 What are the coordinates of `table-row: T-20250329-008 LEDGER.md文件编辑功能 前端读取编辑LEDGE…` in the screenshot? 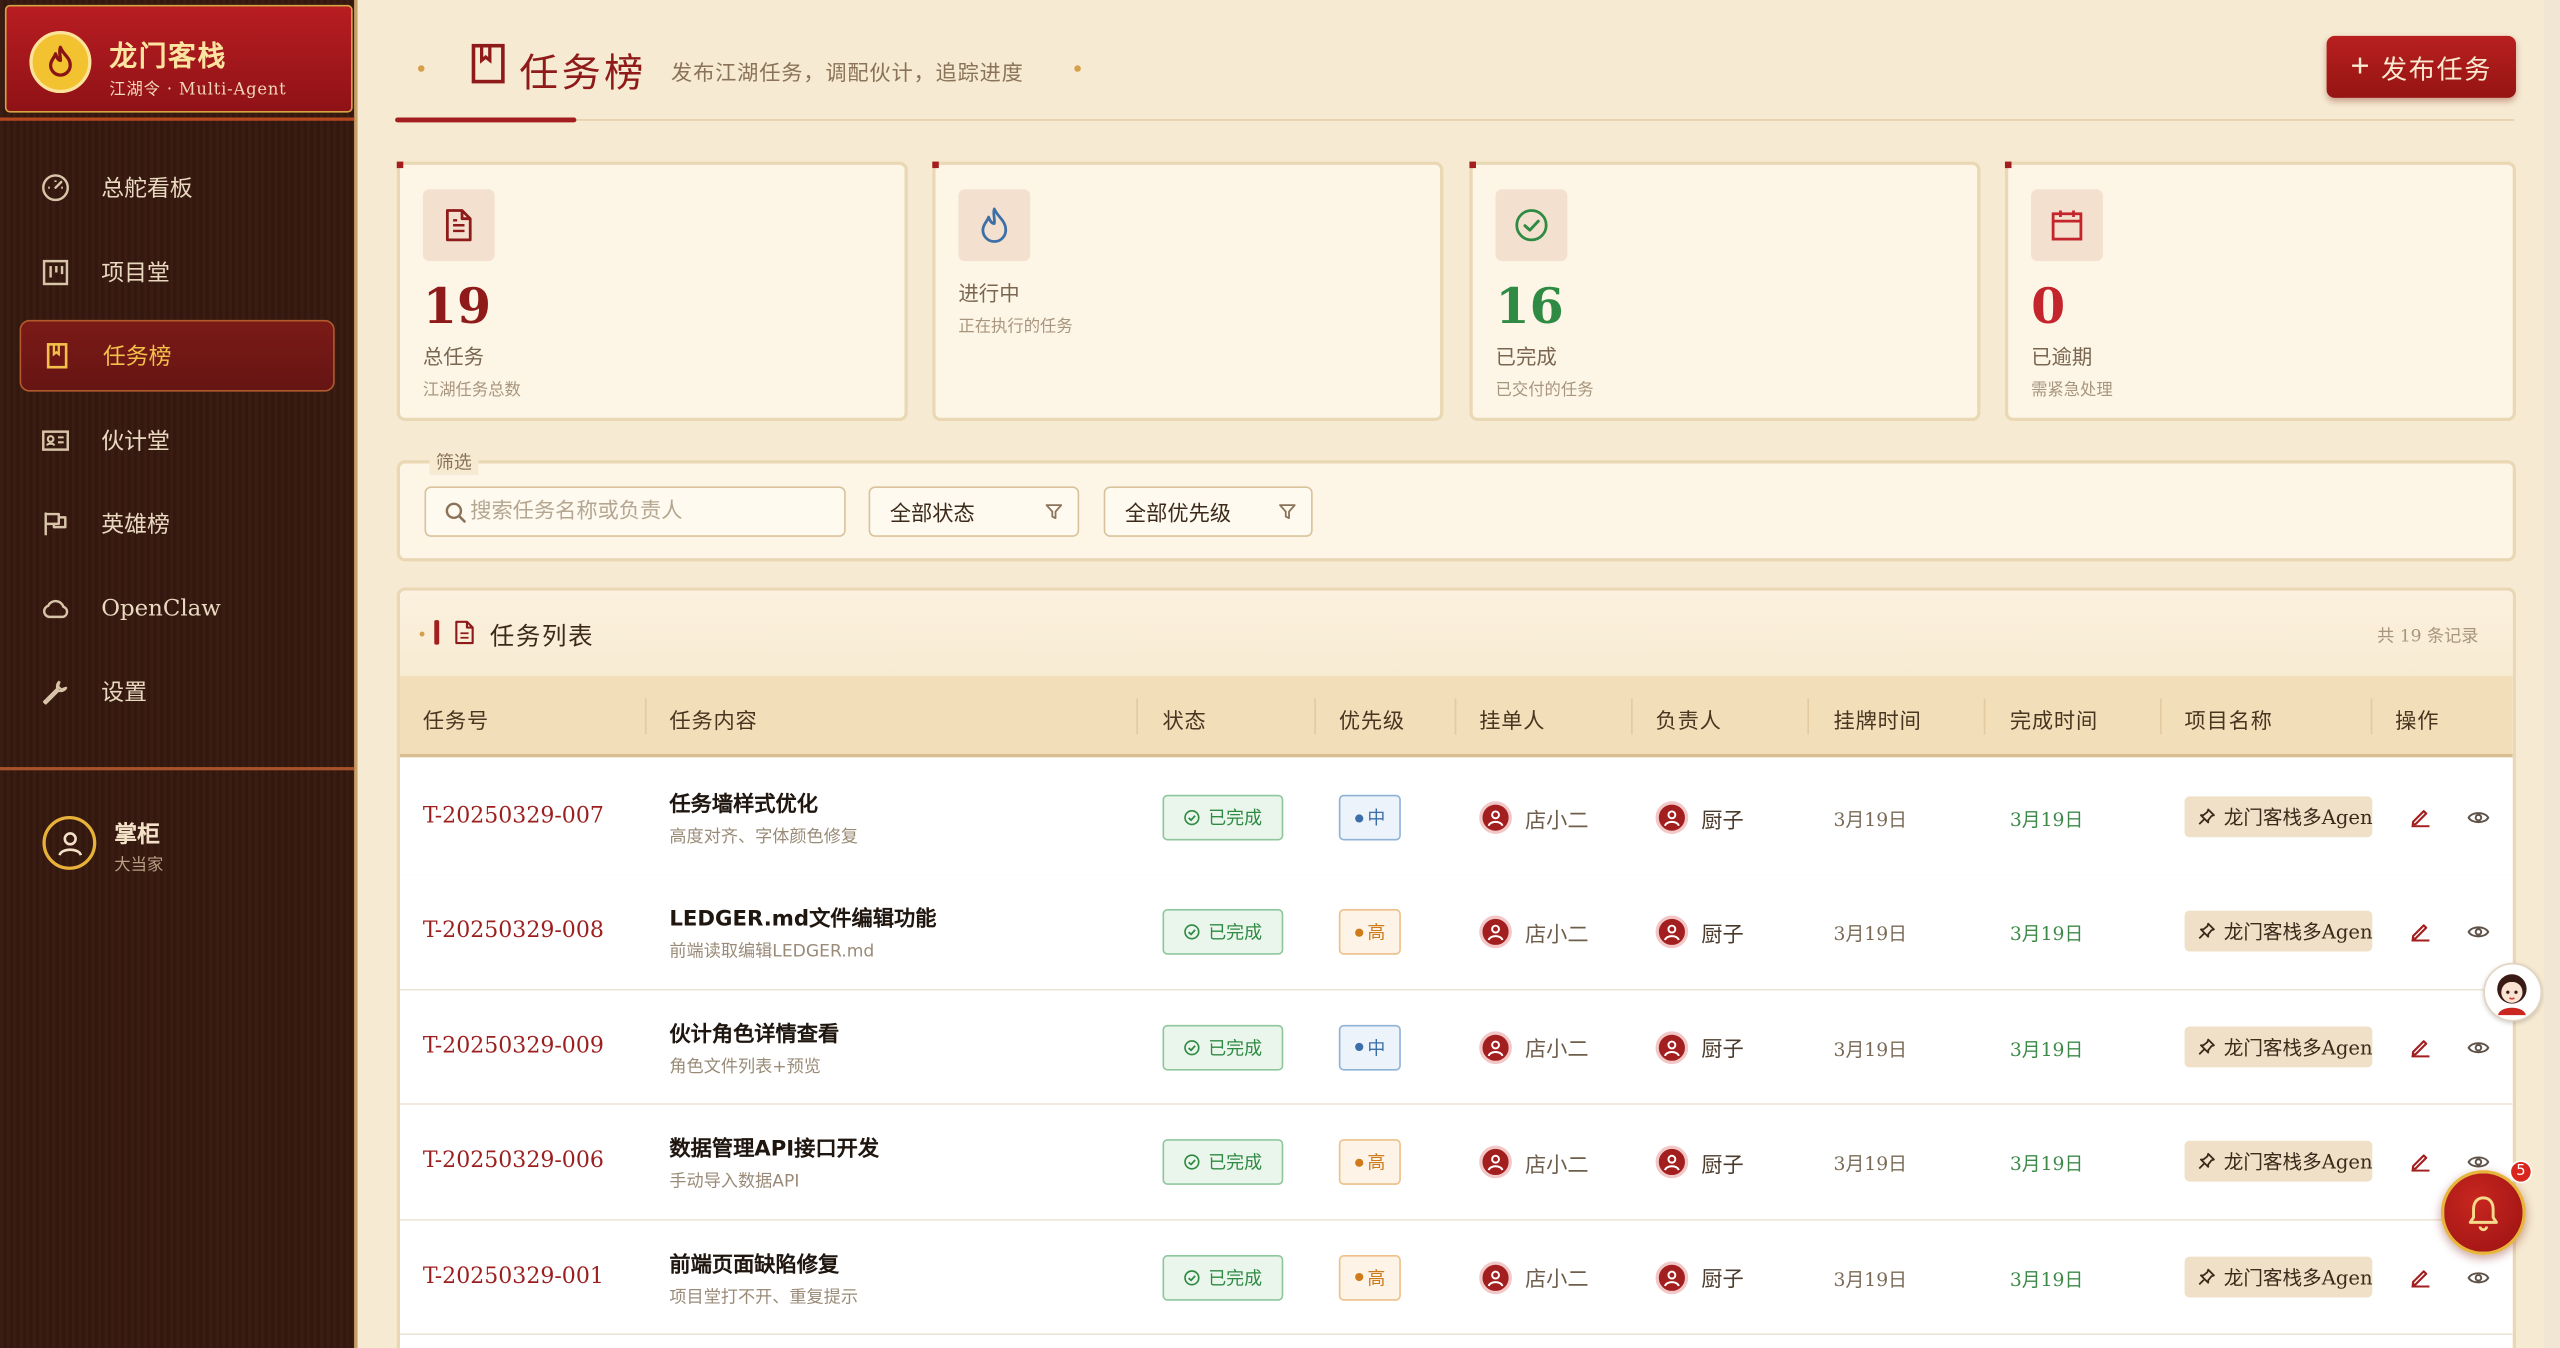 It's located at (1456, 933).